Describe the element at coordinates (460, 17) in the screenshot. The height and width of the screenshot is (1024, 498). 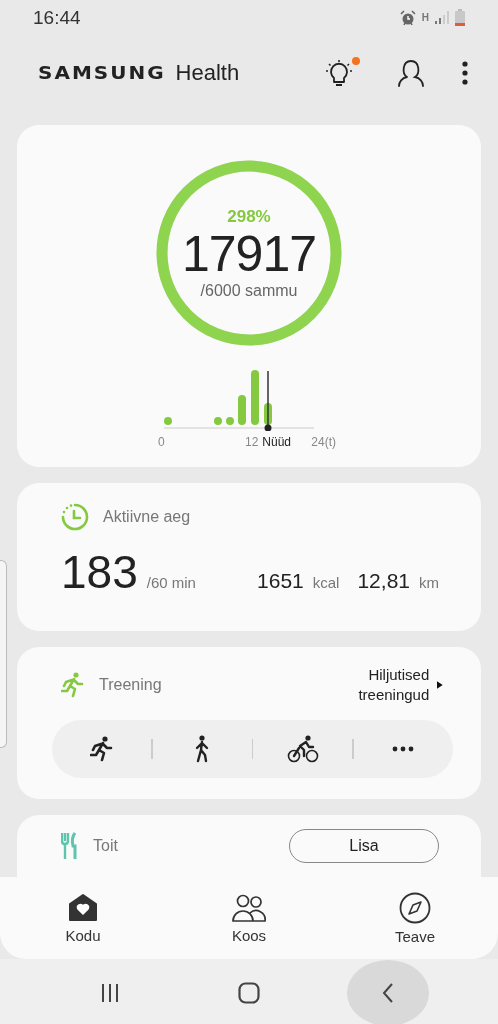
I see `battery-icon` at that location.